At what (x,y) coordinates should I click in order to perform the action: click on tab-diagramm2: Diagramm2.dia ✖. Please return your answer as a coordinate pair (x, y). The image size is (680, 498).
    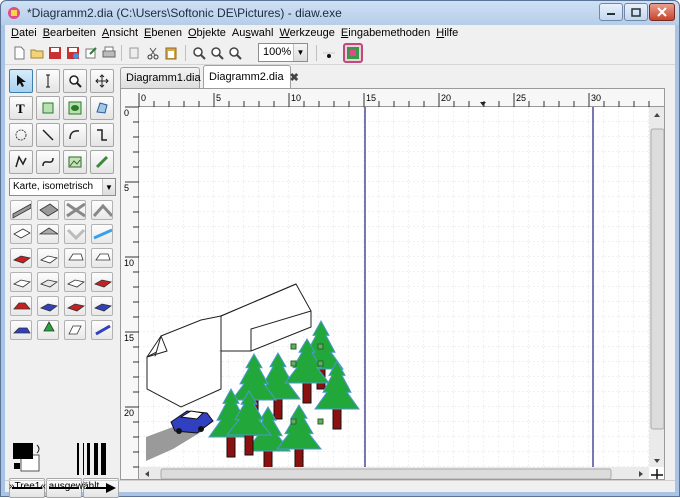
    Looking at the image, I should click on (251, 76).